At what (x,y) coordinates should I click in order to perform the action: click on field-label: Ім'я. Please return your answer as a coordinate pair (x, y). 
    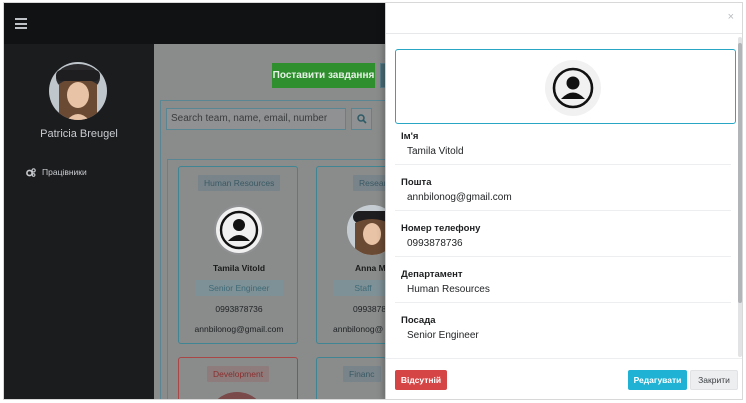
    Looking at the image, I should click on (410, 136).